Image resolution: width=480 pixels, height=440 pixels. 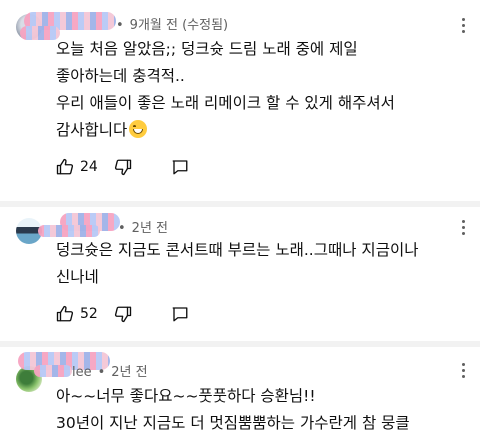 What do you see at coordinates (237, 250) in the screenshot?
I see `comment-line: 덩크슛은 지금도 콘서트때 부르는 노래..그때나 지금이나` at bounding box center [237, 250].